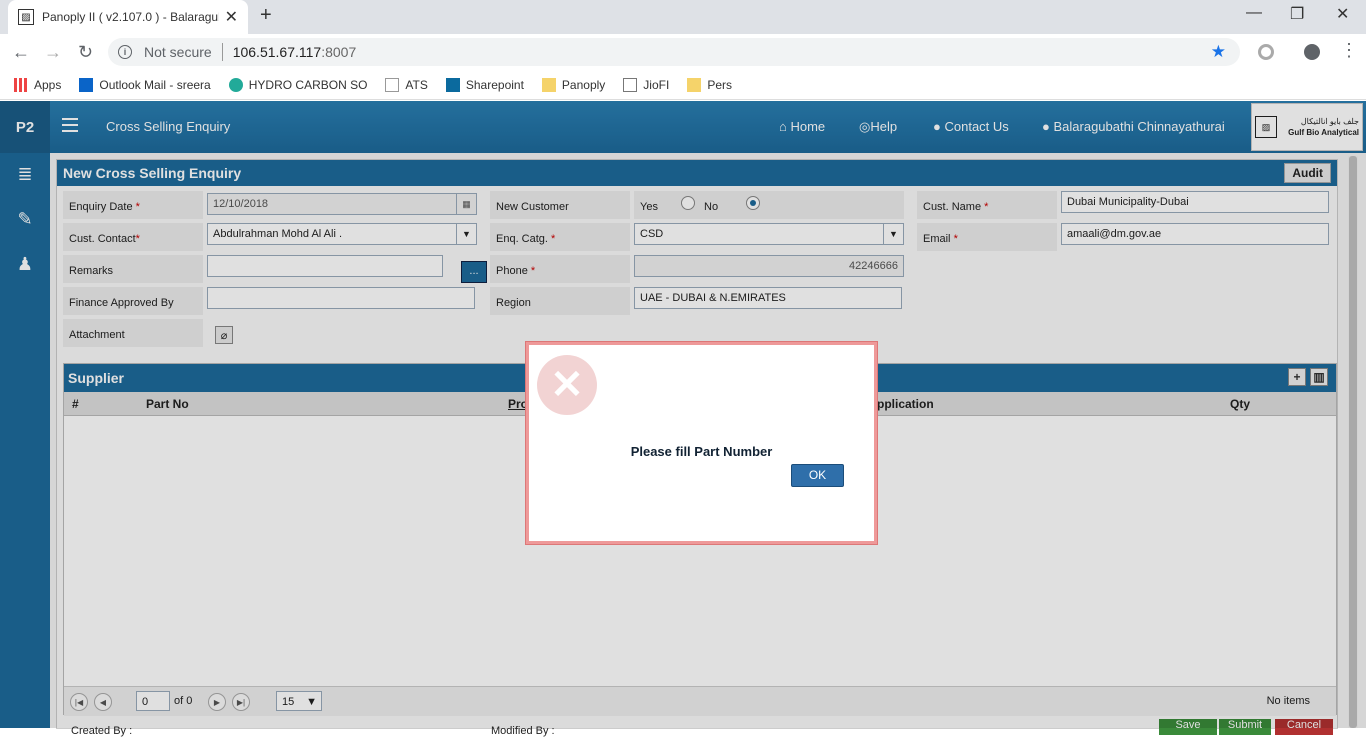 This screenshot has height=737, width=1366. What do you see at coordinates (235, 84) in the screenshot?
I see `globe-icon` at bounding box center [235, 84].